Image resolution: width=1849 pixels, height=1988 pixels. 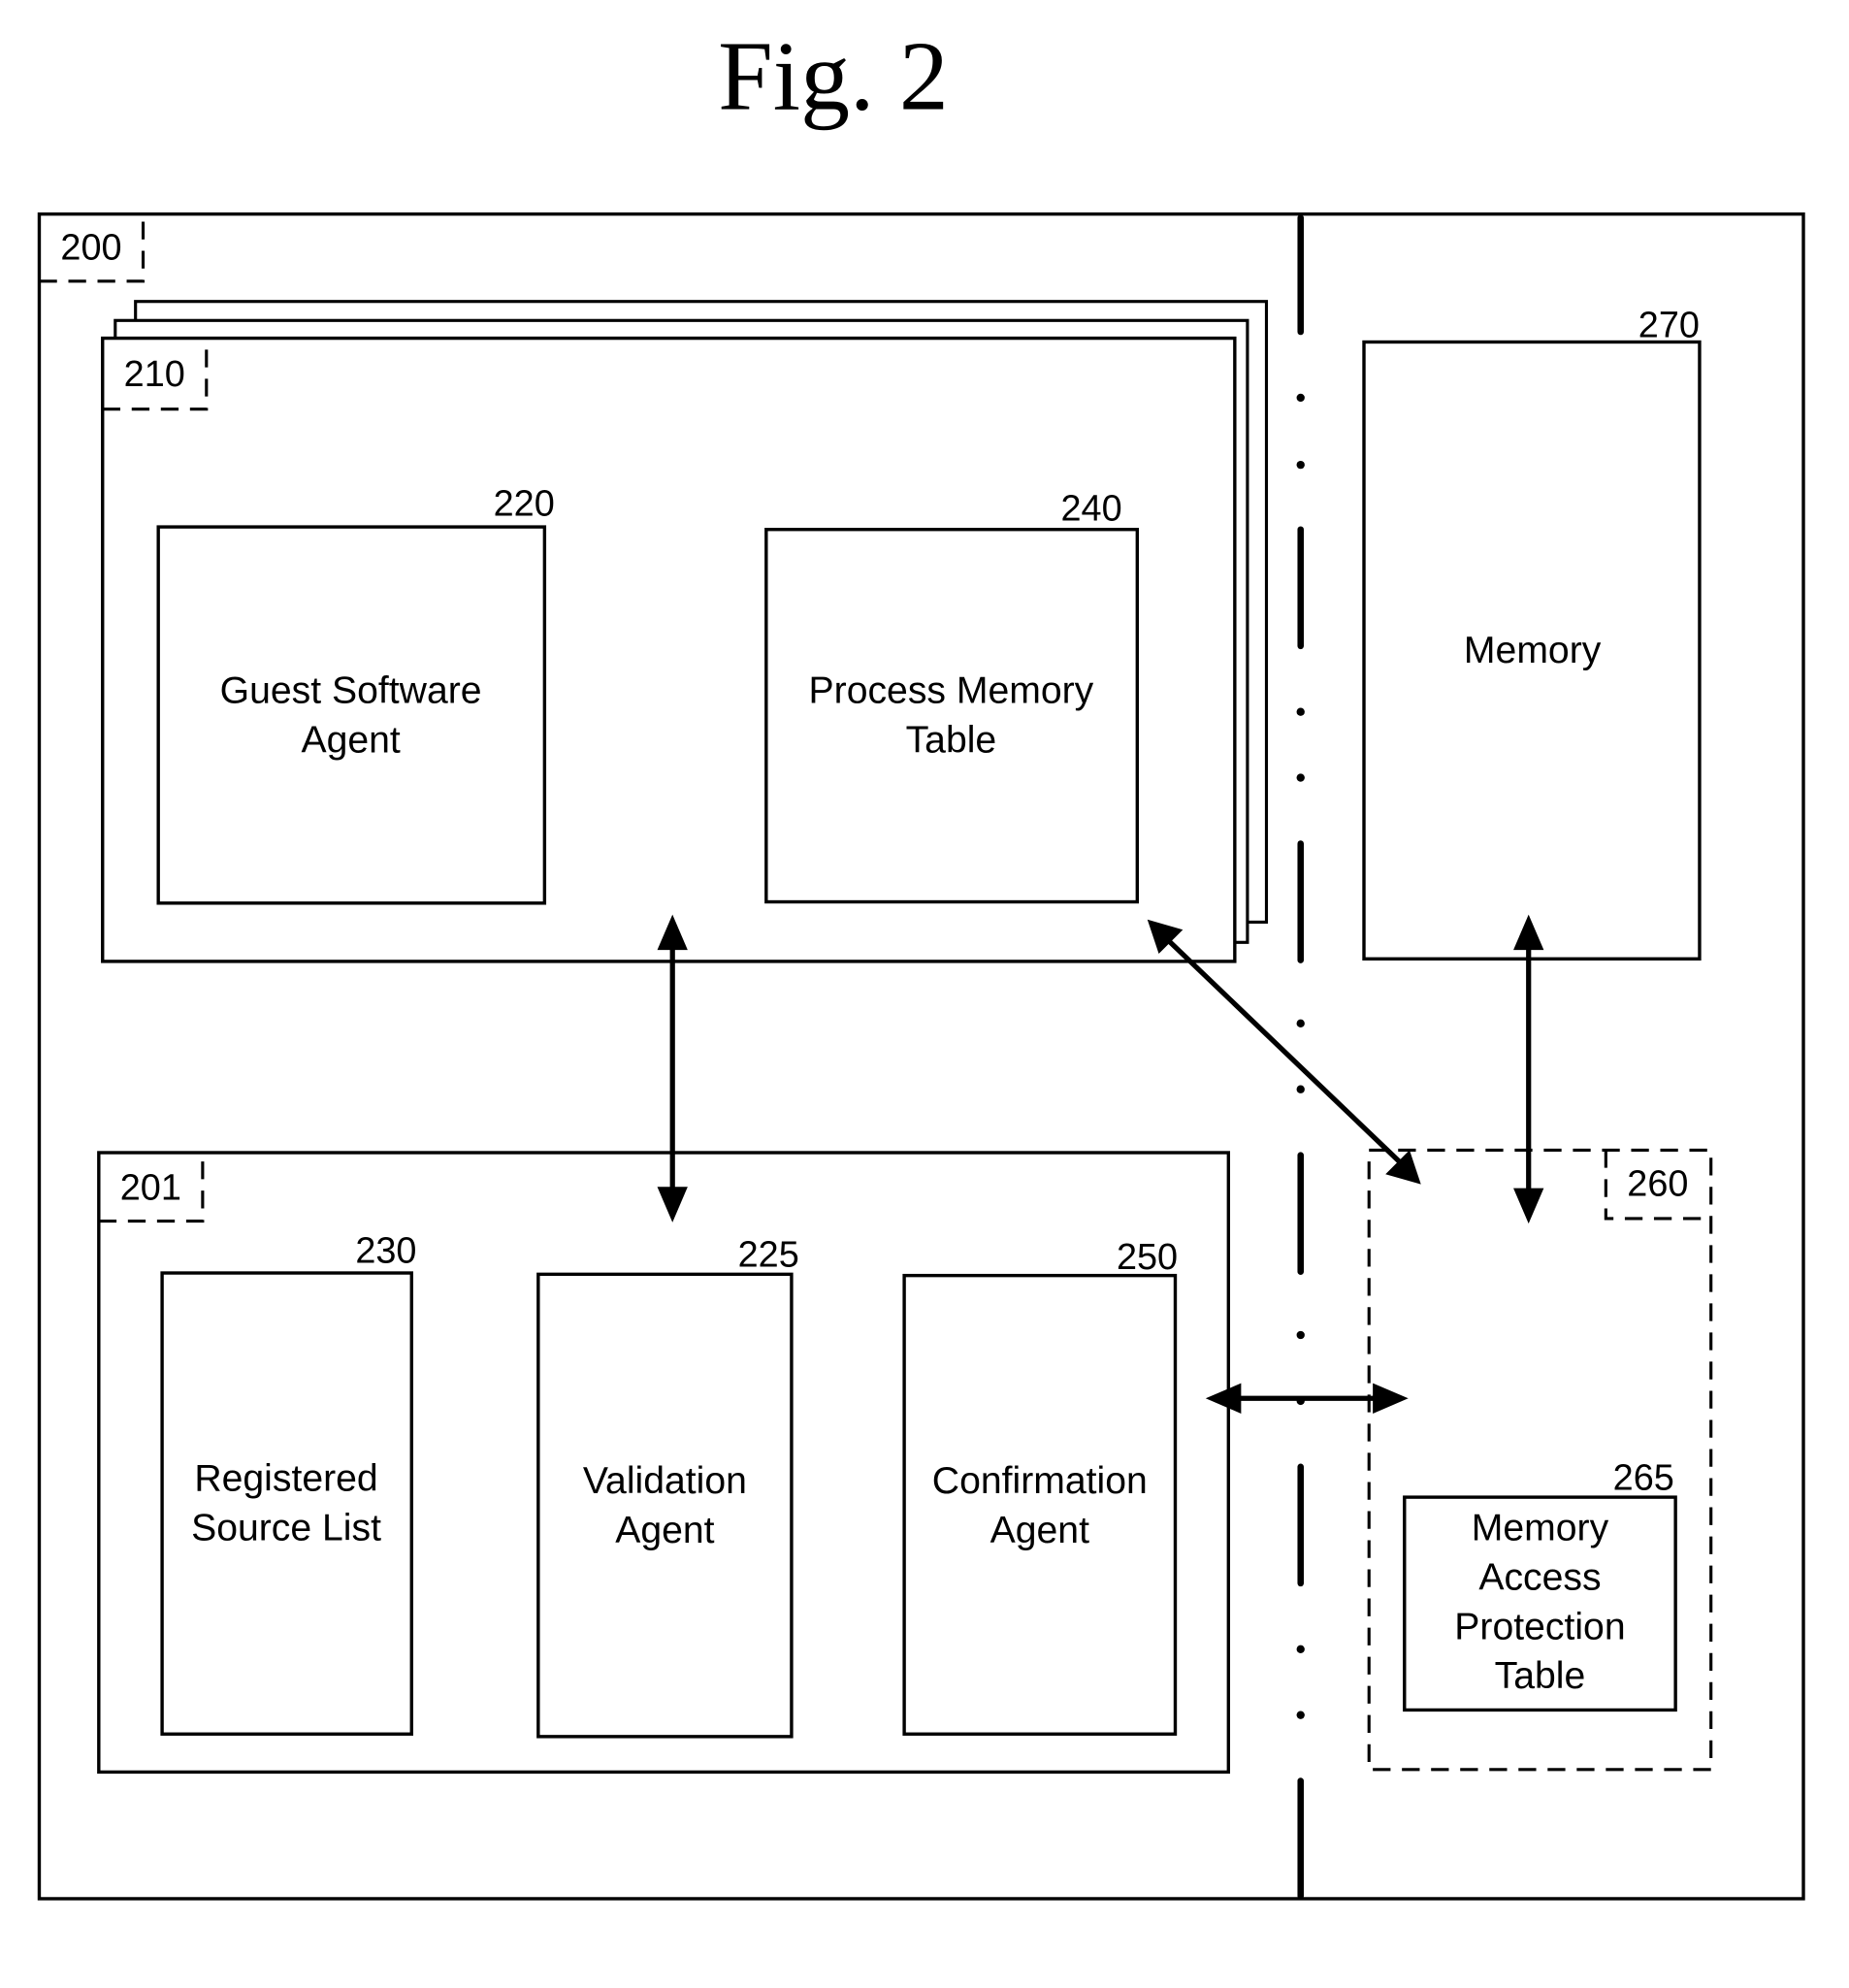 I want to click on confirmation-agent: 250 Confirmation Agent, so click(x=1040, y=1486).